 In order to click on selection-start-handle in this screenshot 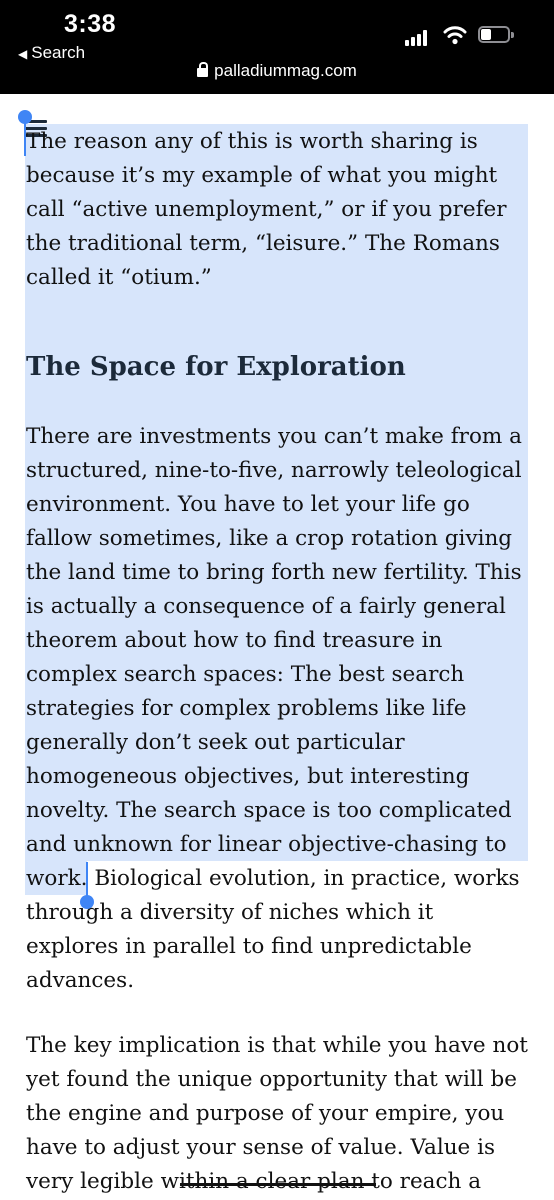, I will do `click(25, 117)`.